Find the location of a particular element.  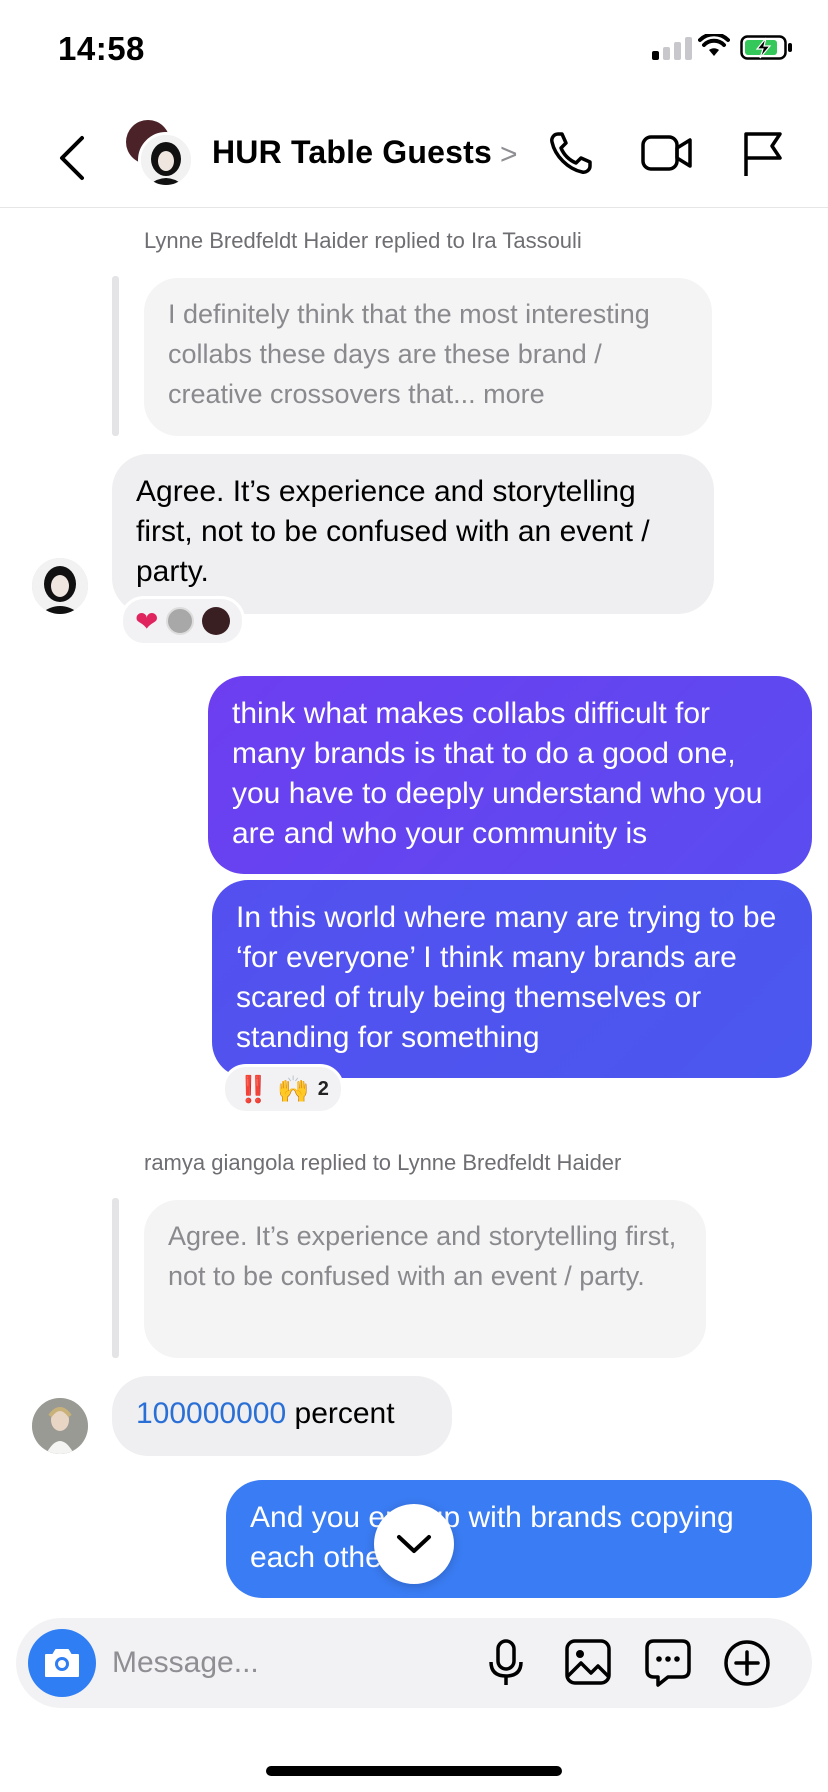

title-chevron-icon: > is located at coordinates (509, 155).